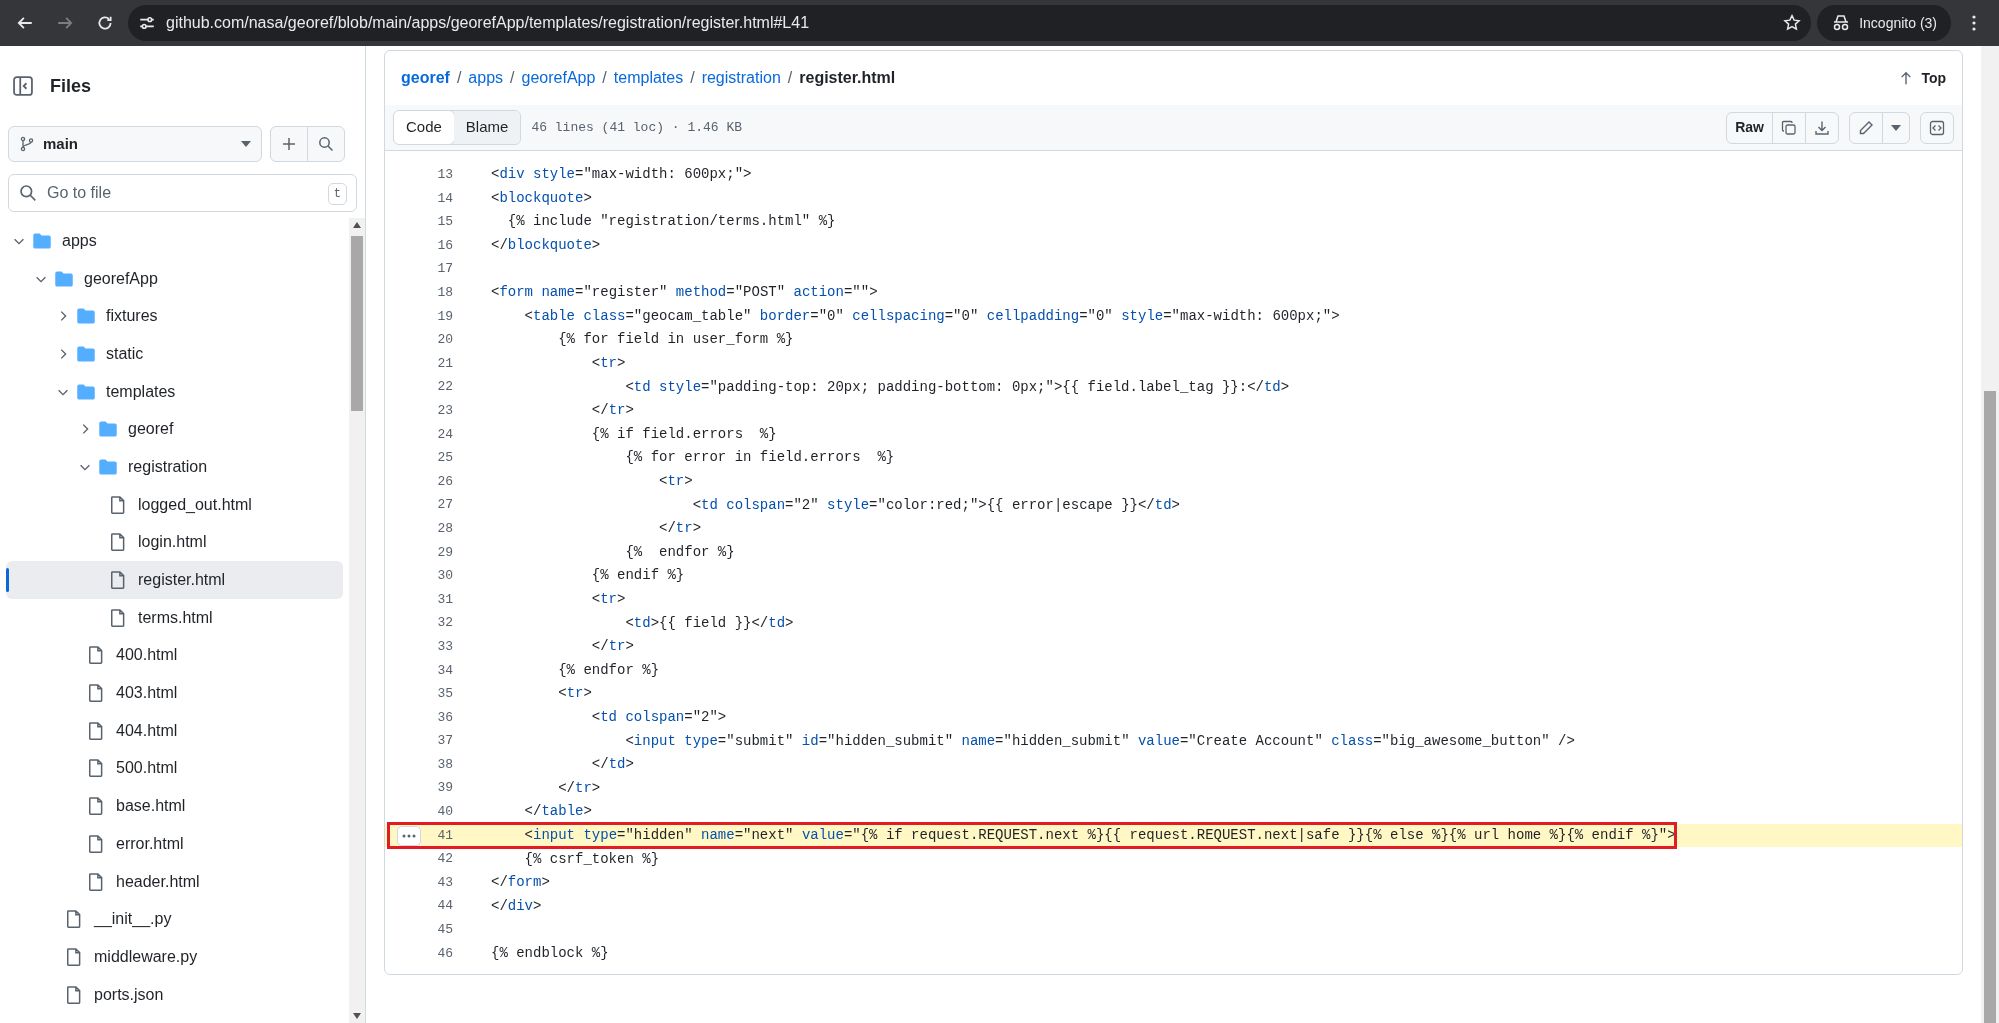  What do you see at coordinates (174, 655) in the screenshot?
I see `file-item: 400.html` at bounding box center [174, 655].